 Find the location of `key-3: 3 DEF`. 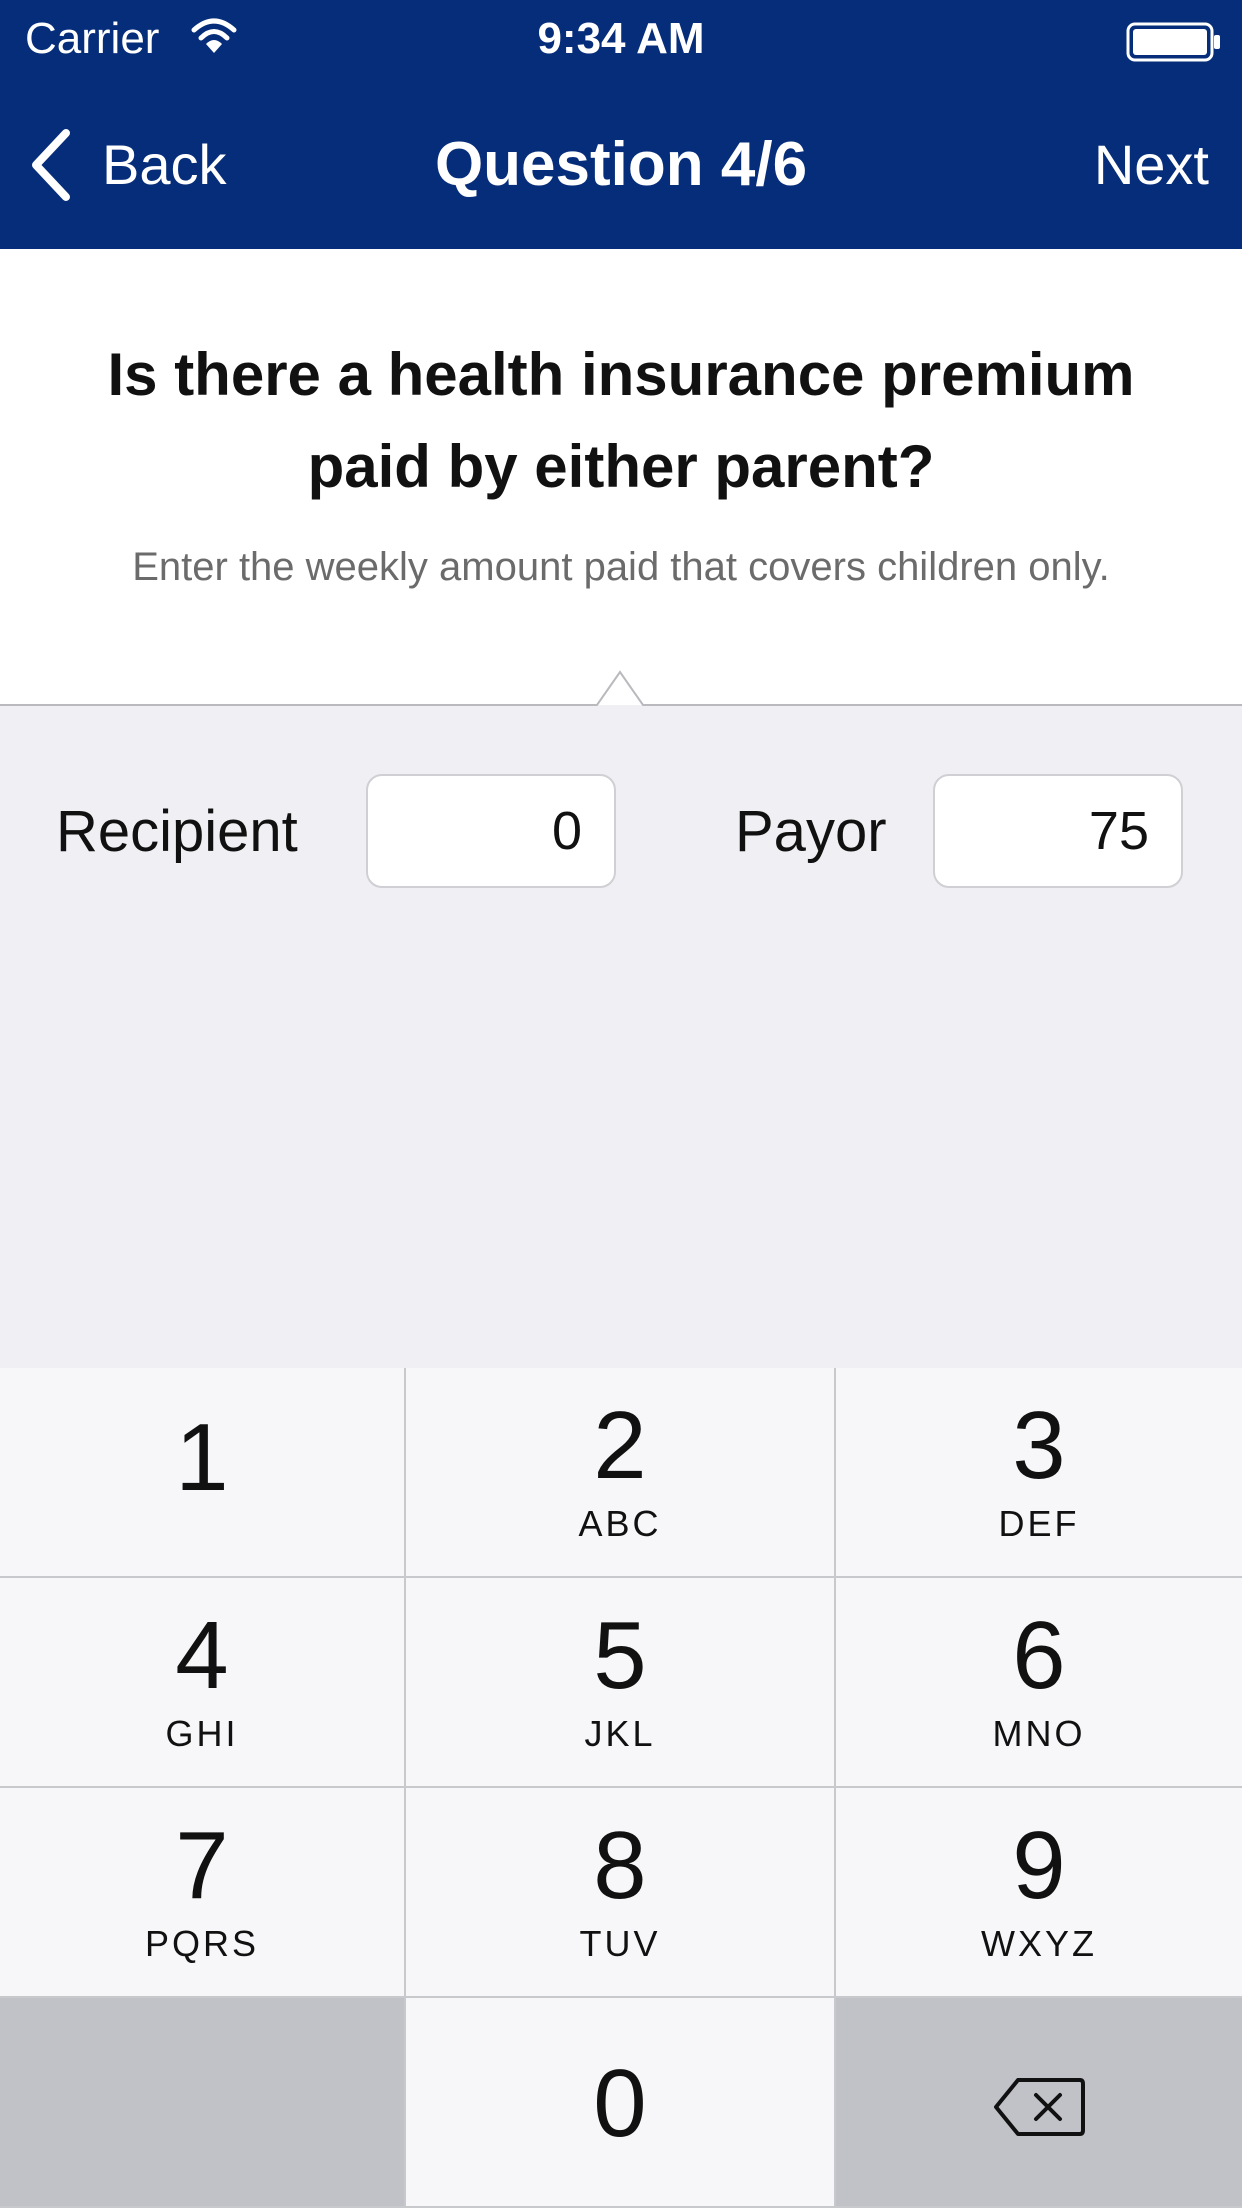

key-3: 3 DEF is located at coordinates (1039, 1473).